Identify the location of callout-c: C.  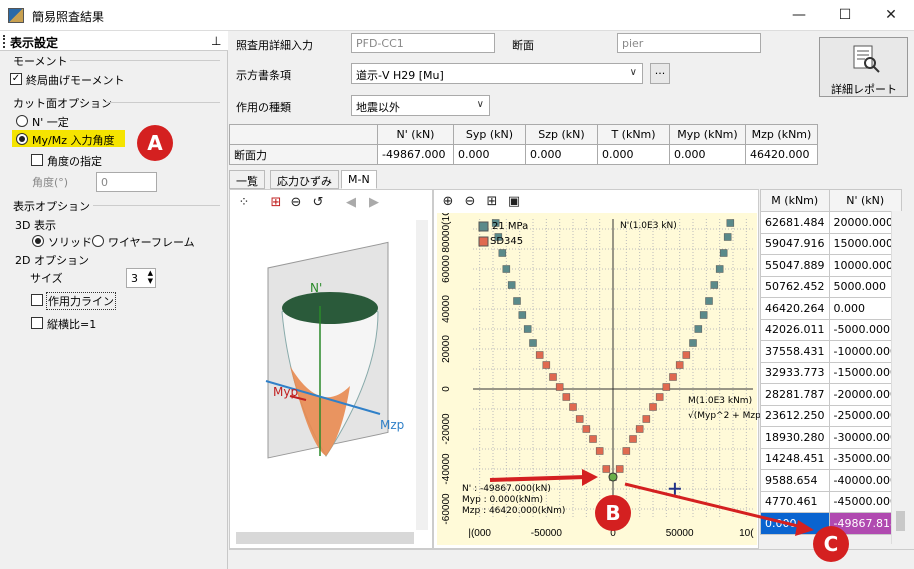
(831, 544).